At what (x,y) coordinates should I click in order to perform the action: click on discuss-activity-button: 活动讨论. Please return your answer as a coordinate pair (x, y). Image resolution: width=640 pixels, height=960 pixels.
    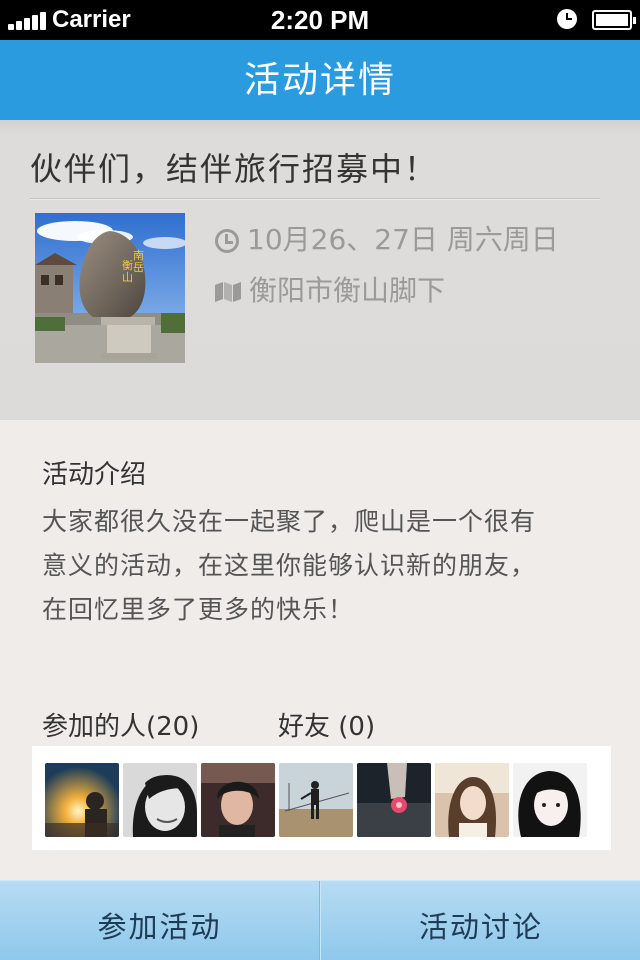
    Looking at the image, I should click on (481, 920).